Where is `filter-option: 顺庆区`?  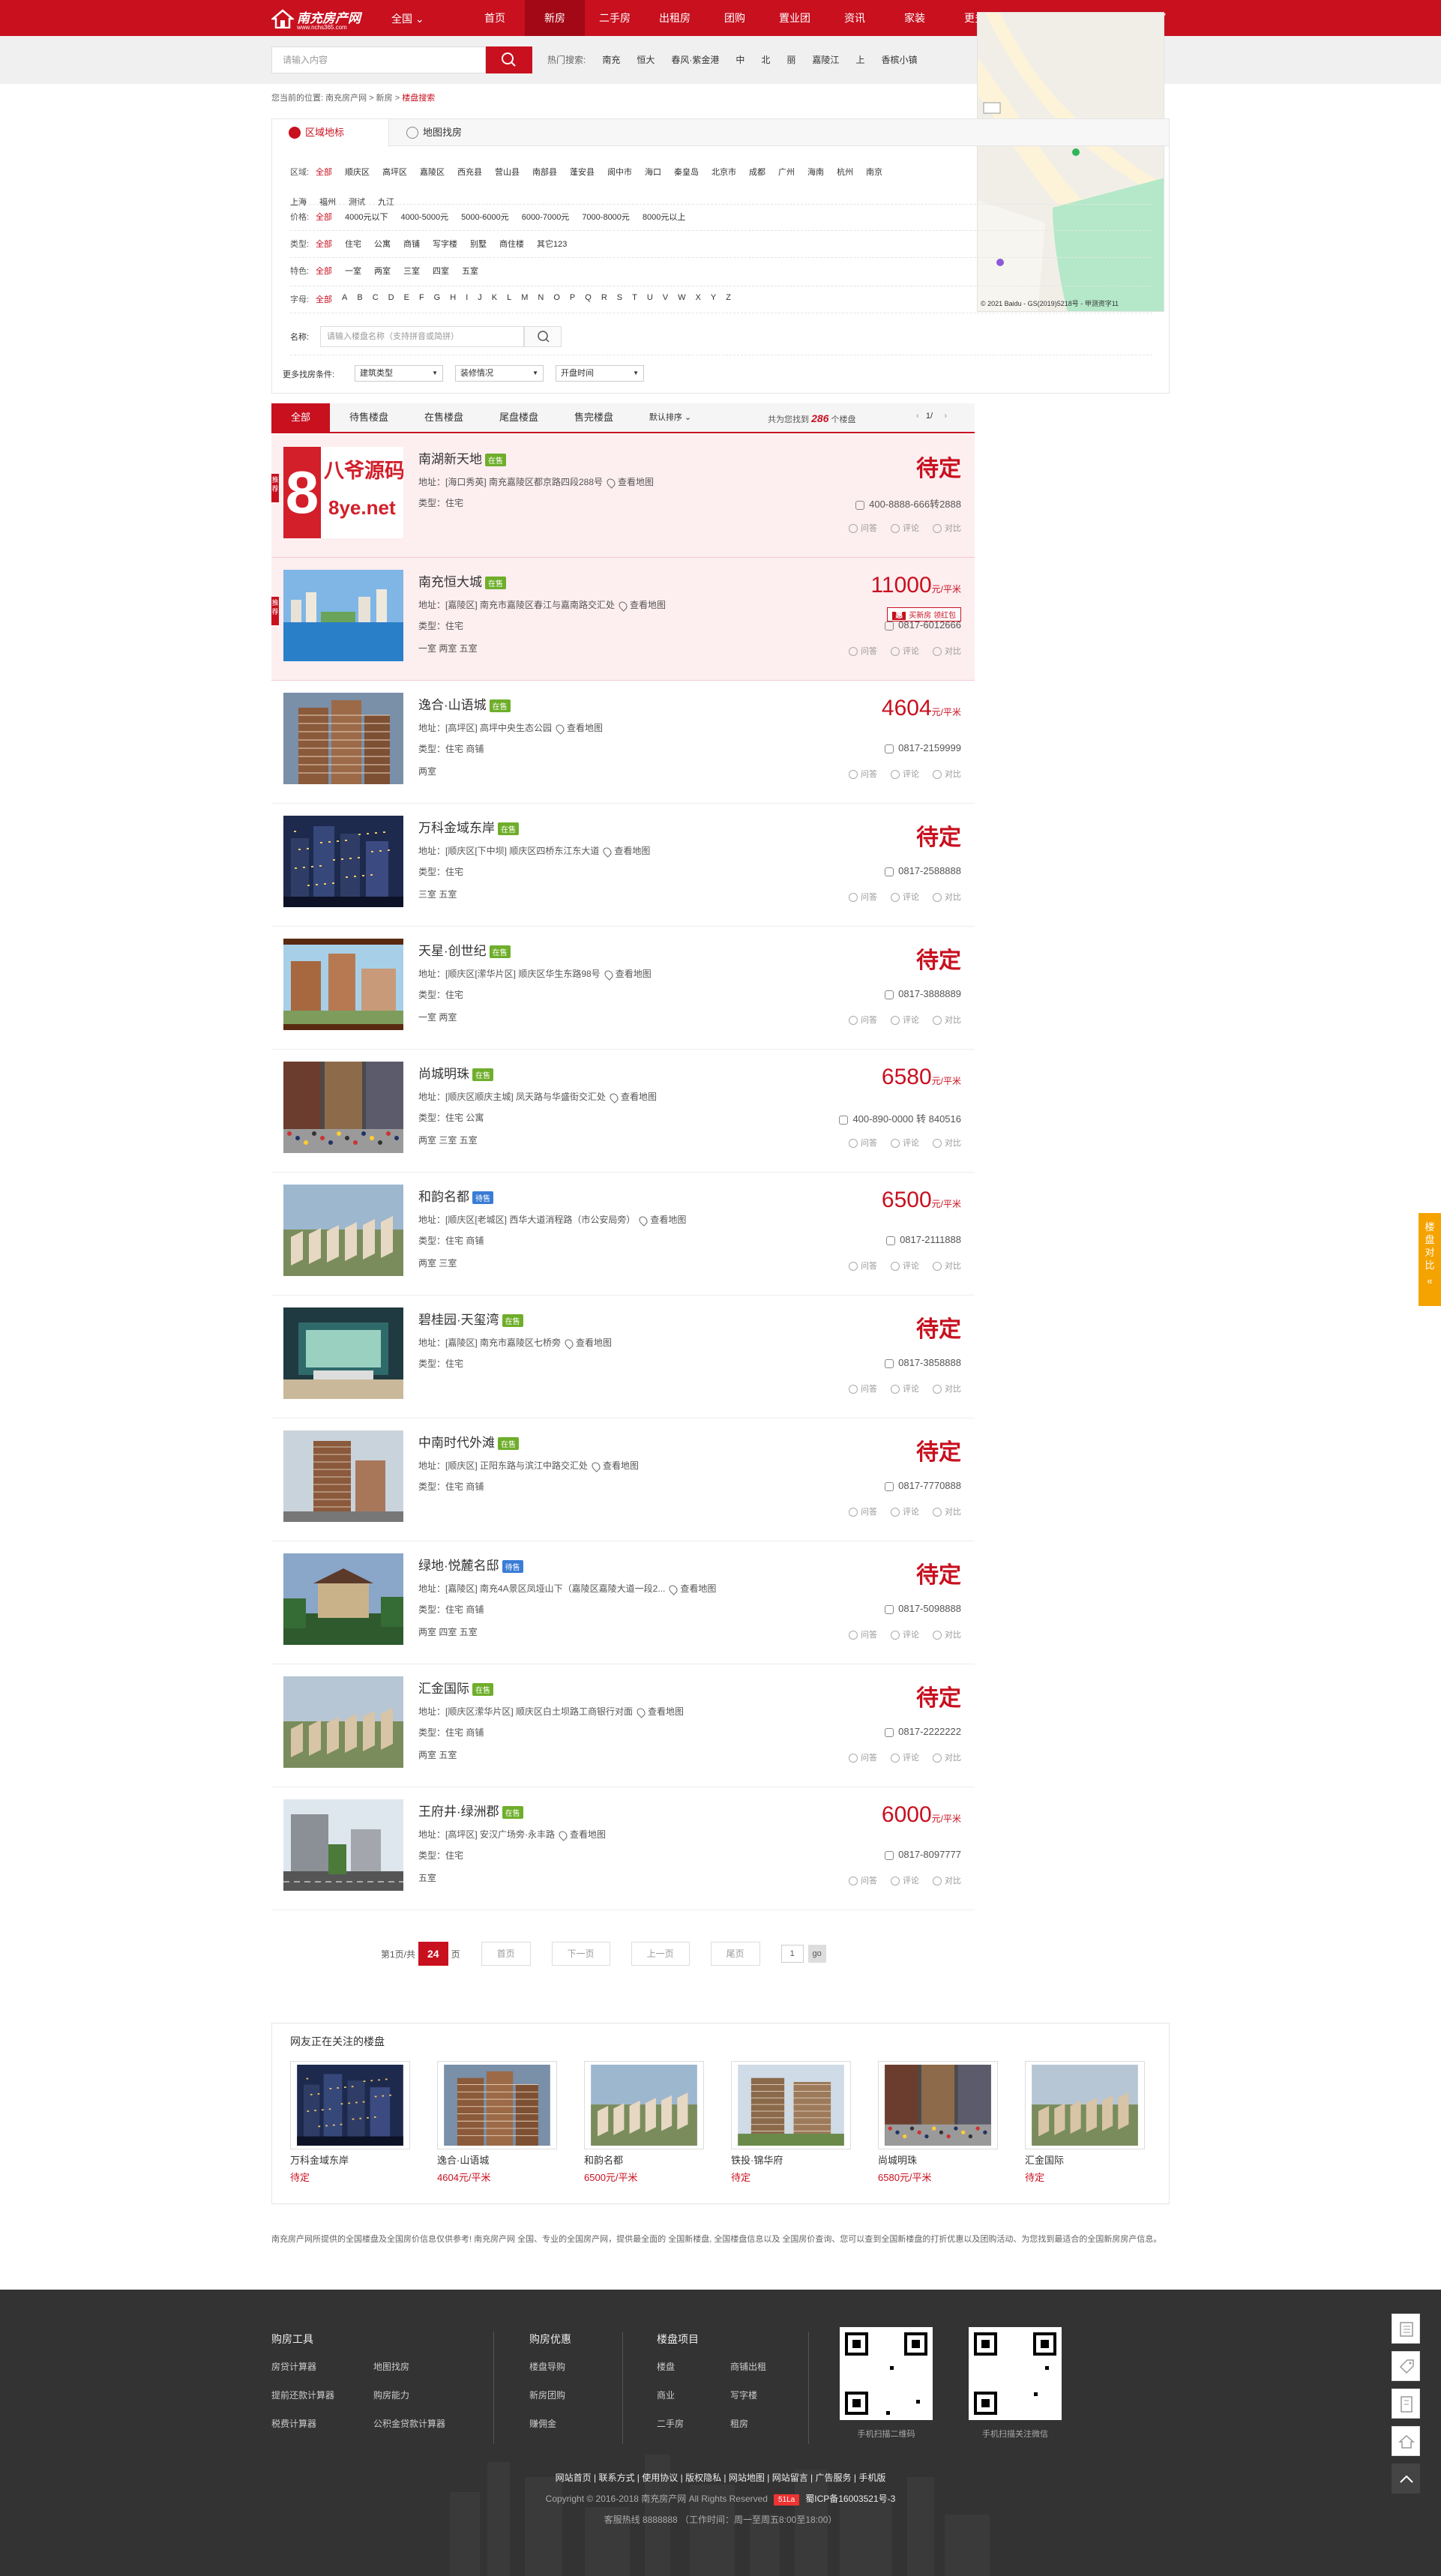
filter-option: 顺庆区 is located at coordinates (357, 172).